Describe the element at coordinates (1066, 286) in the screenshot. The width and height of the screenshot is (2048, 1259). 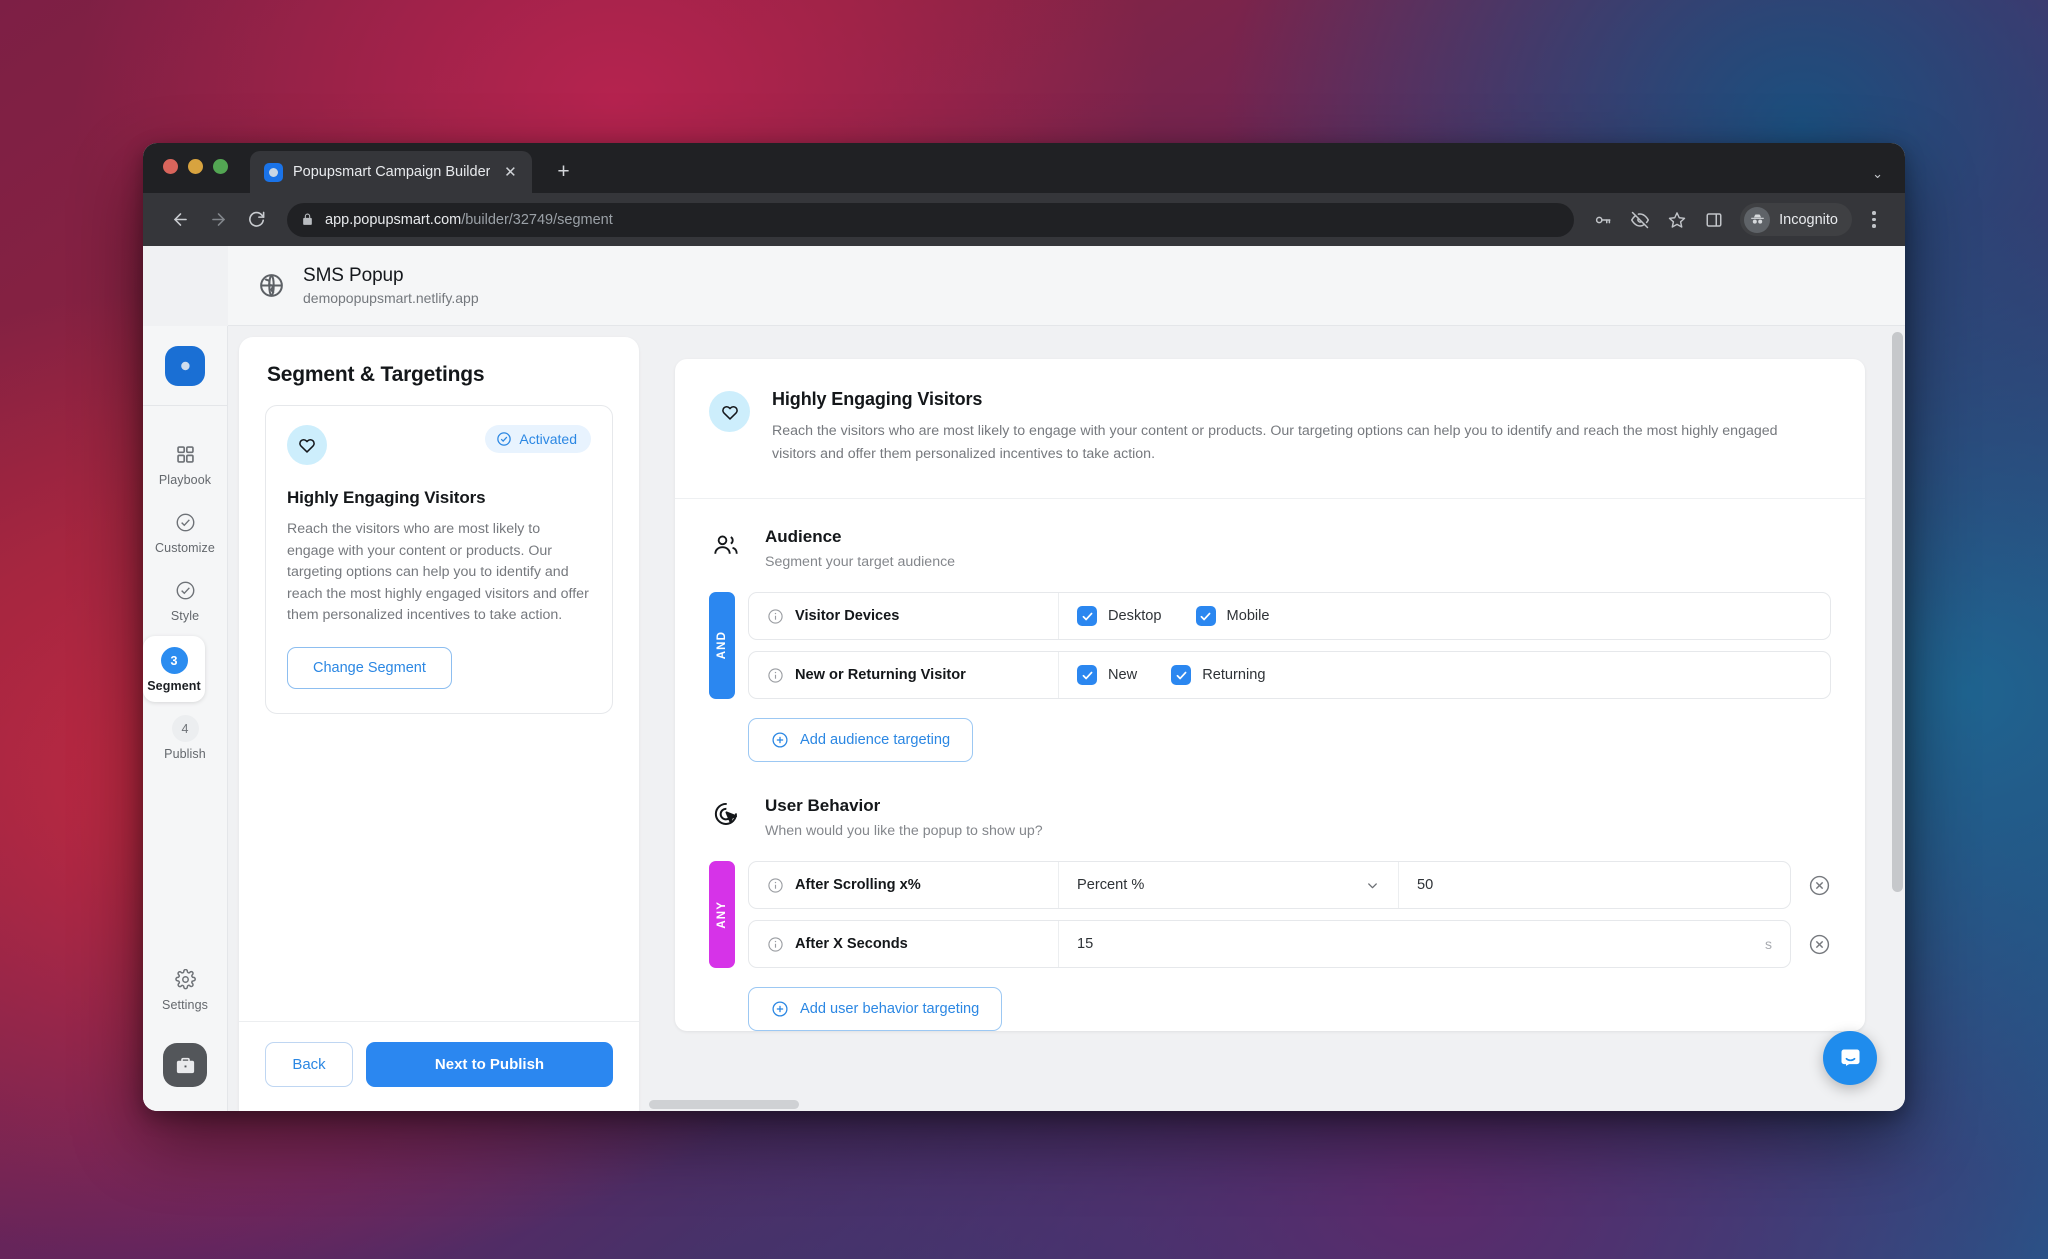
I see `app-header: SMS Popup demopopupsmart.netlify.app` at that location.